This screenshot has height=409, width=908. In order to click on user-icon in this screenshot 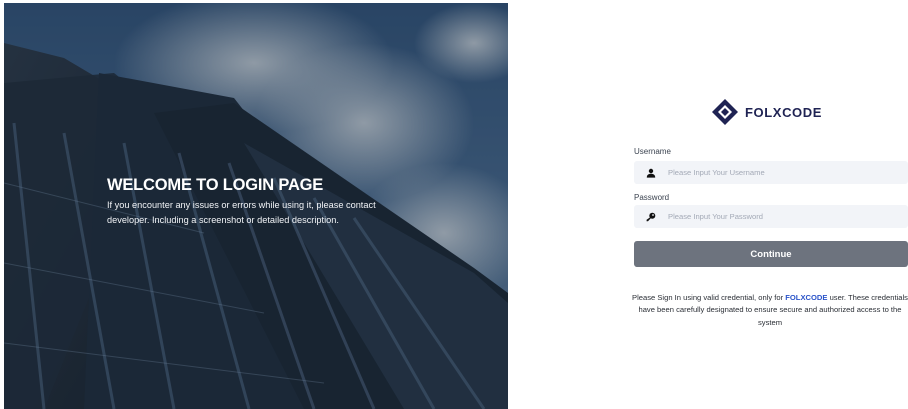, I will do `click(651, 173)`.